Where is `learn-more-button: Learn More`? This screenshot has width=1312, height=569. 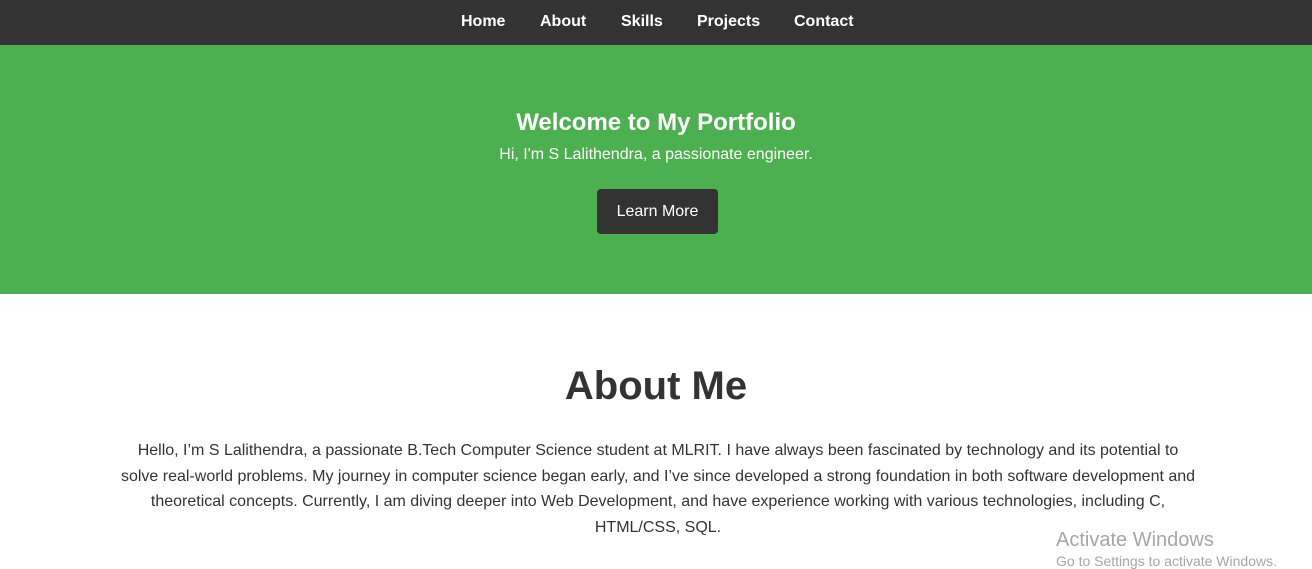
learn-more-button: Learn More is located at coordinates (657, 211).